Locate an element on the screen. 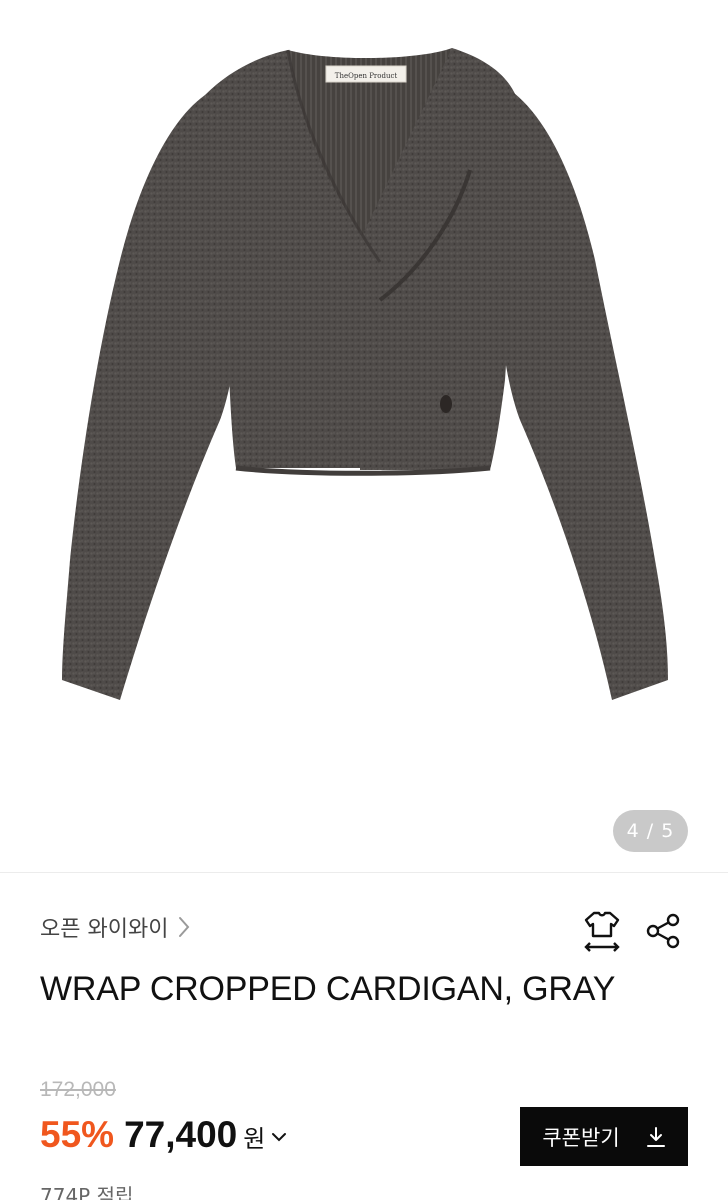 Image resolution: width=728 pixels, height=1200 pixels. coupon-button-label: 쿠폰받기 is located at coordinates (581, 1137).